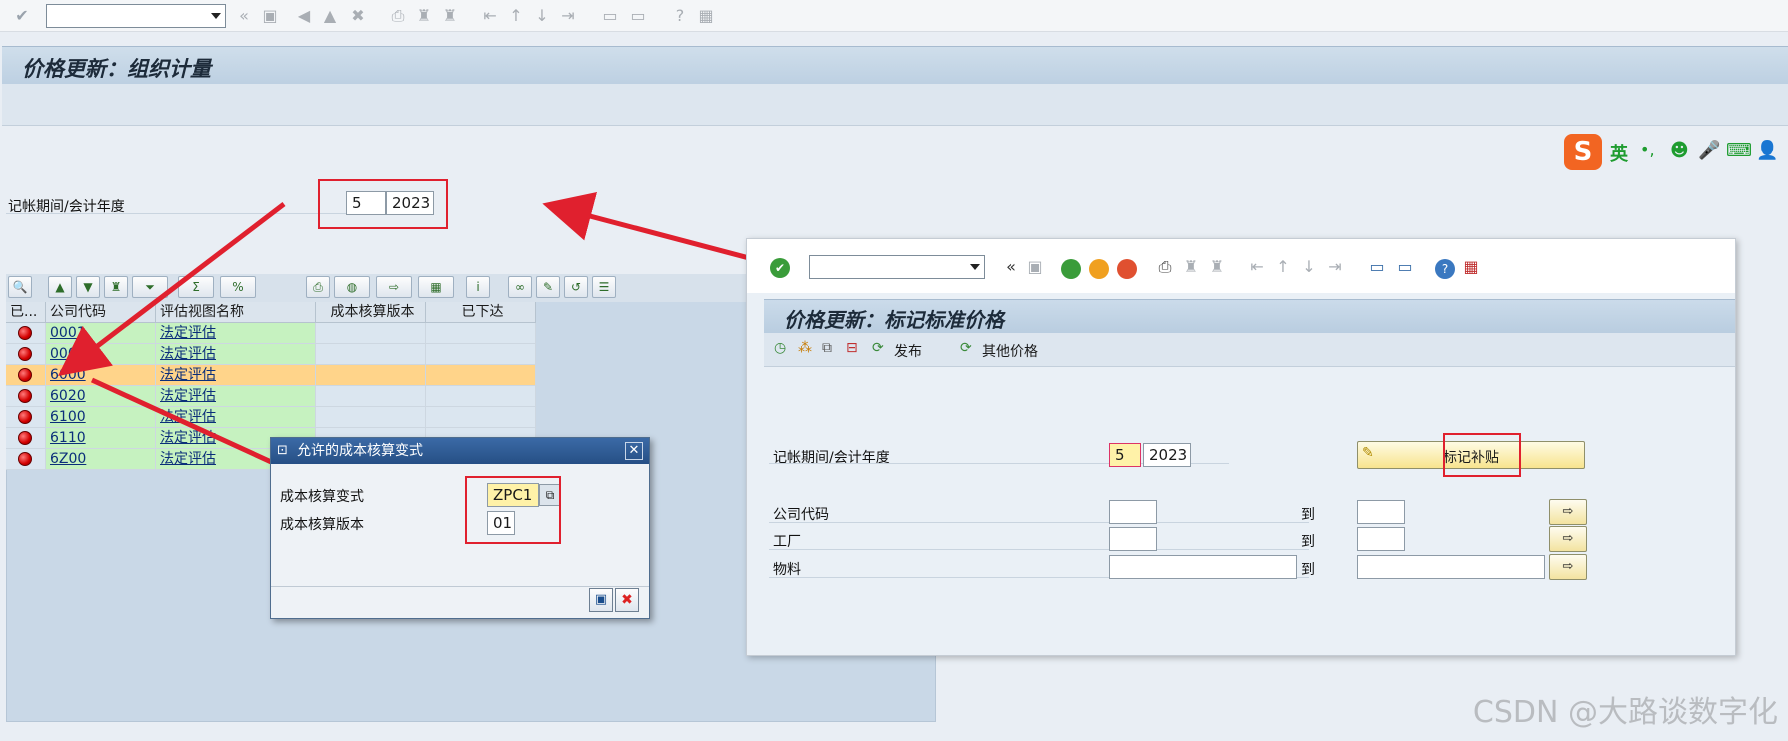 The image size is (1788, 741). What do you see at coordinates (1165, 267) in the screenshot?
I see `print-icon-panel: ⎙` at bounding box center [1165, 267].